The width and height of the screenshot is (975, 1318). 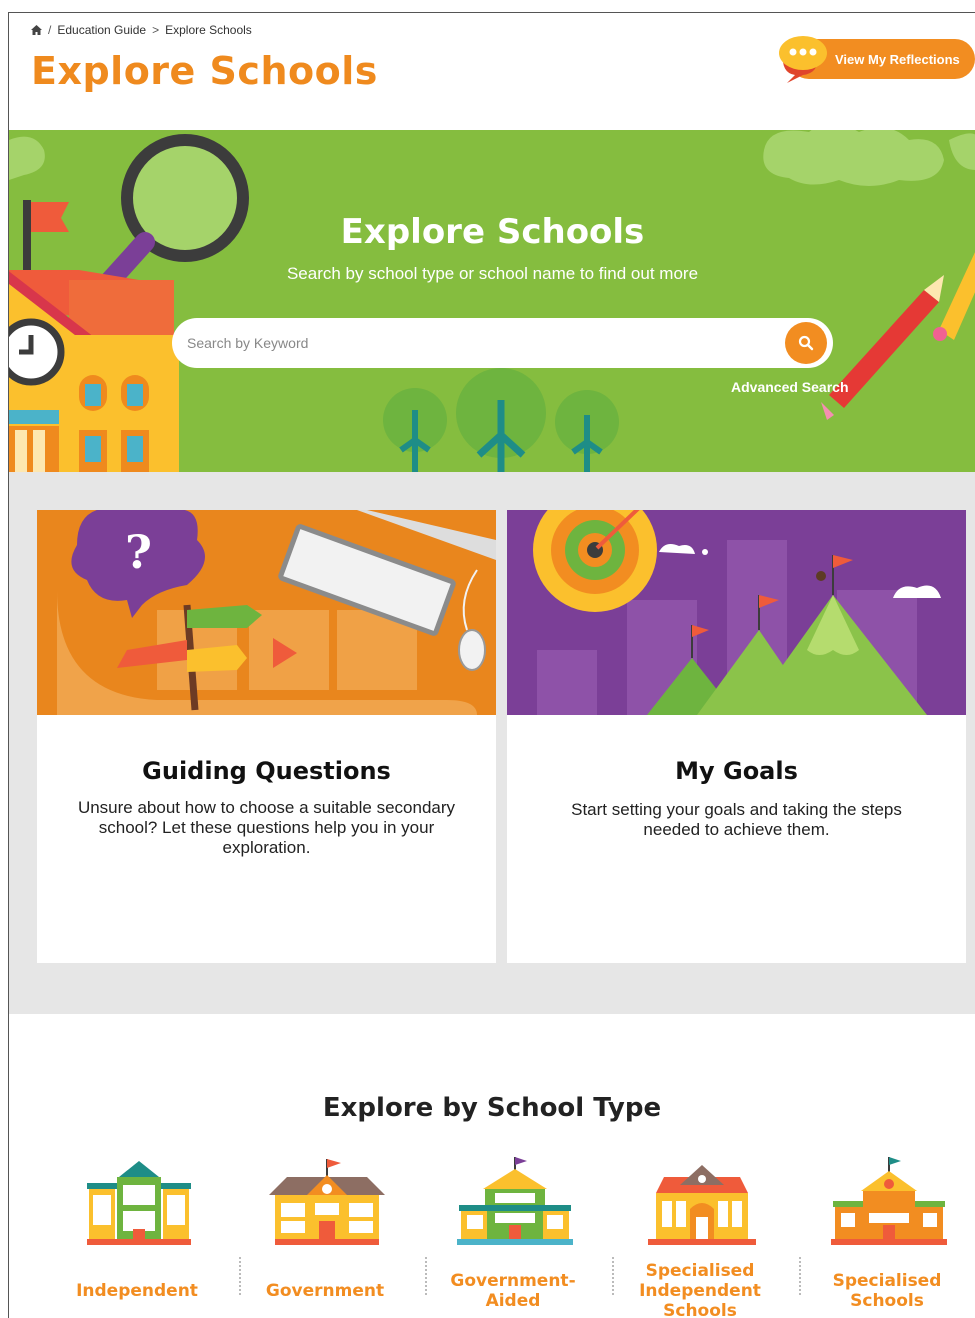 What do you see at coordinates (325, 1291) in the screenshot?
I see `school-type-label: Government` at bounding box center [325, 1291].